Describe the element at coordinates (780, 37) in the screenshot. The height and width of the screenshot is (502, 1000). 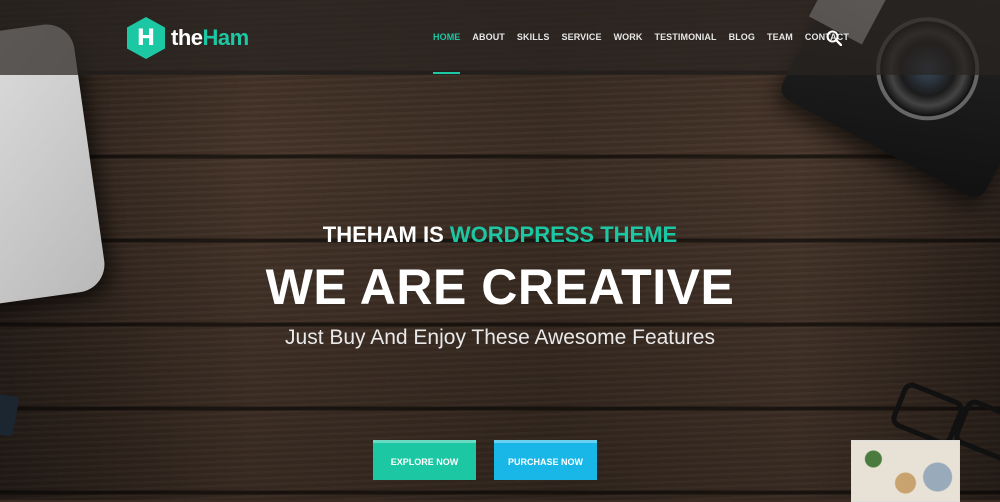
I see `nav-team: TEAM` at that location.